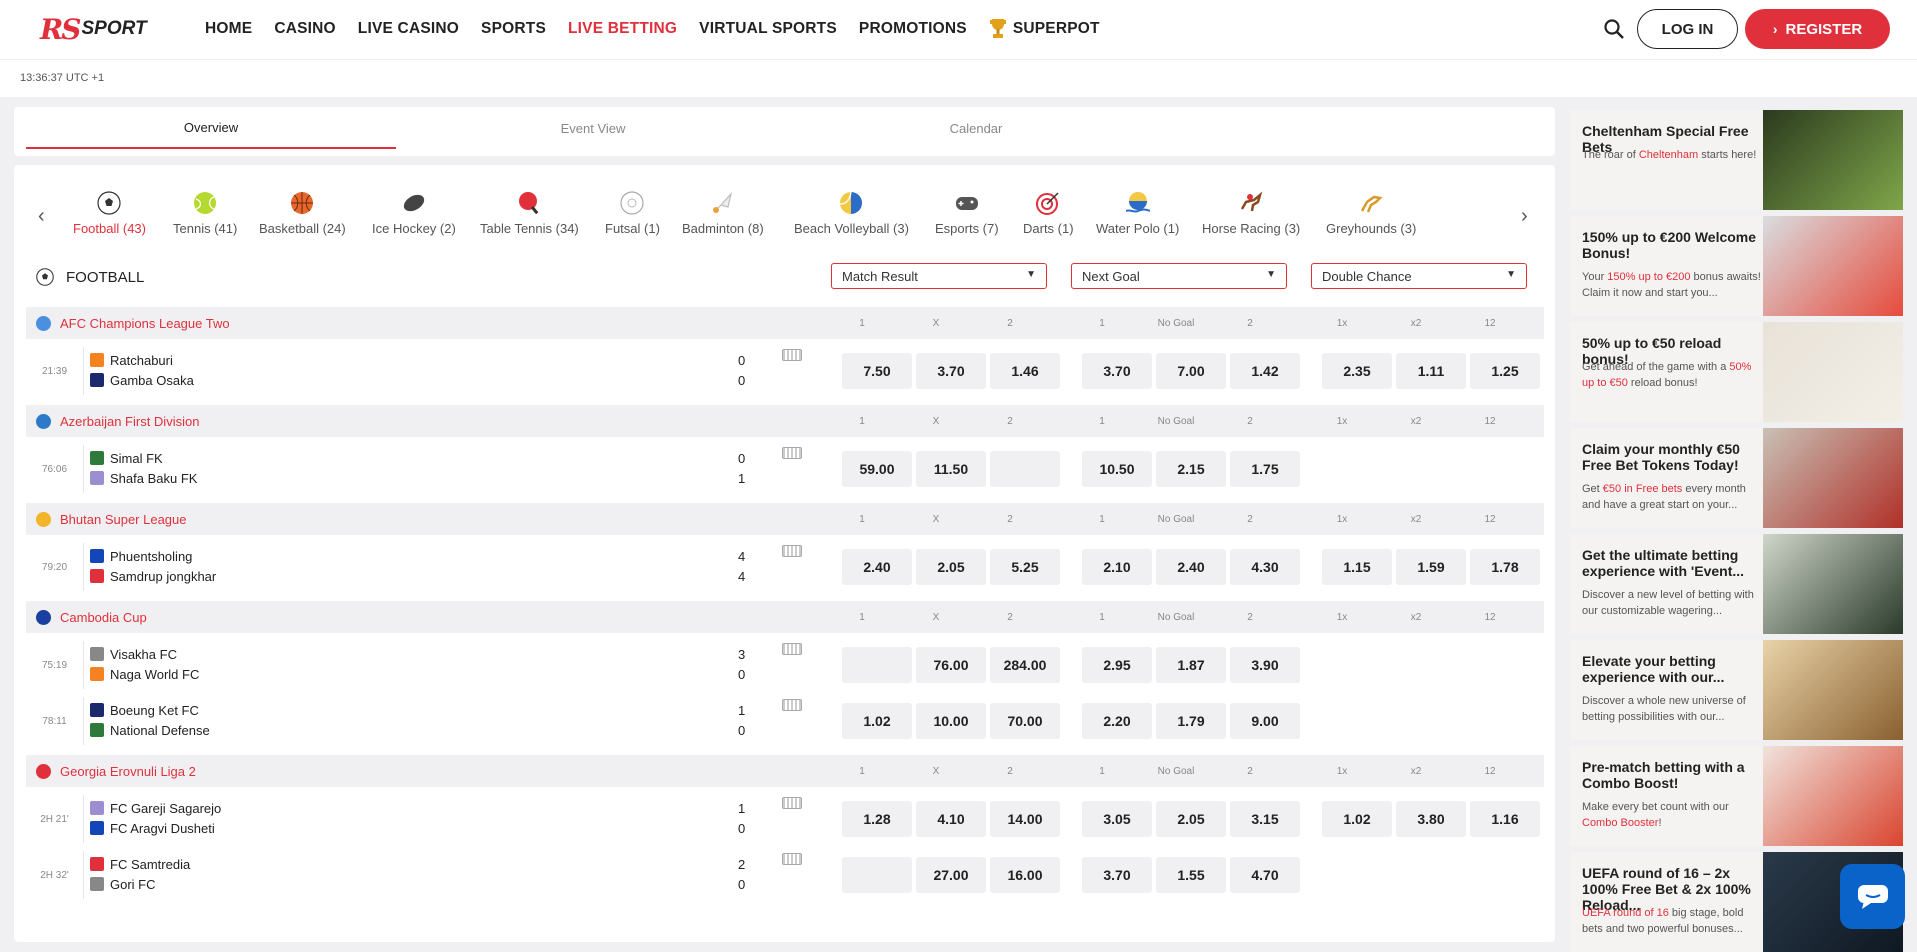  Describe the element at coordinates (1265, 721) in the screenshot. I see `odds-button: 9.00` at that location.